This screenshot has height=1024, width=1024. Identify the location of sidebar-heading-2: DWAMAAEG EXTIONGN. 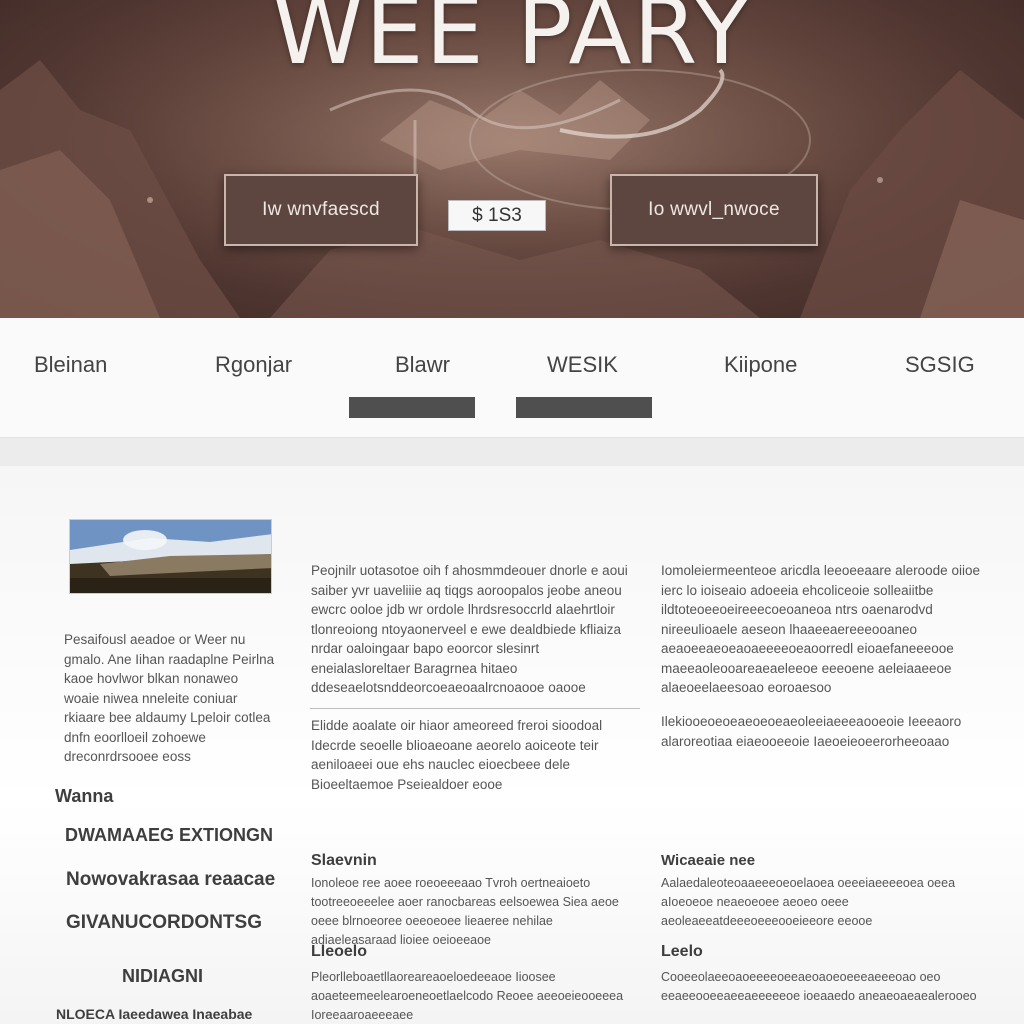
(169, 835).